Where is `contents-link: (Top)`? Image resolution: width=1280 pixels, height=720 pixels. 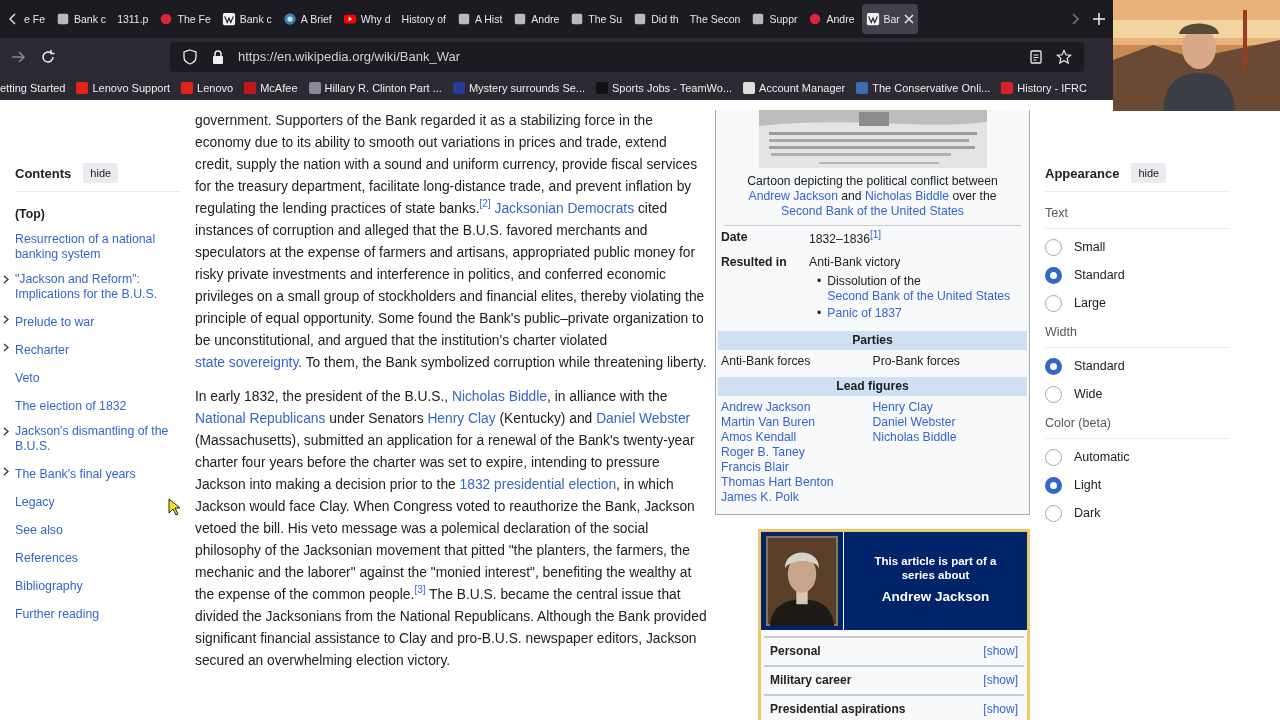
contents-link: (Top) is located at coordinates (30, 214).